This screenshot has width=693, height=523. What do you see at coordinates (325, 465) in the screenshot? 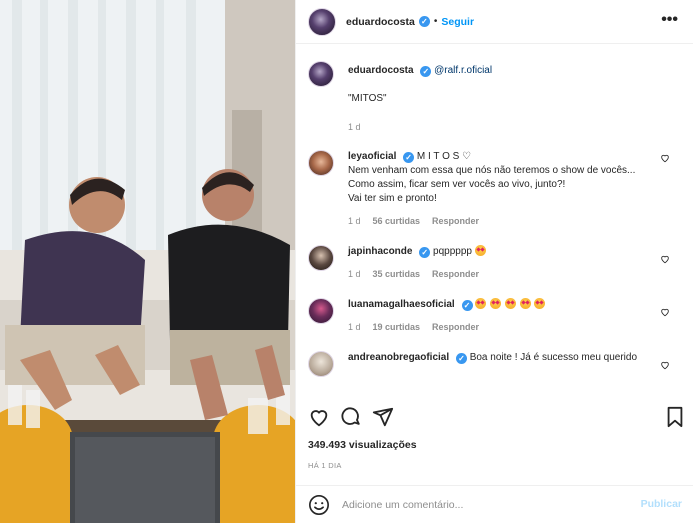
I see `post-time: HÁ 1 DIA` at bounding box center [325, 465].